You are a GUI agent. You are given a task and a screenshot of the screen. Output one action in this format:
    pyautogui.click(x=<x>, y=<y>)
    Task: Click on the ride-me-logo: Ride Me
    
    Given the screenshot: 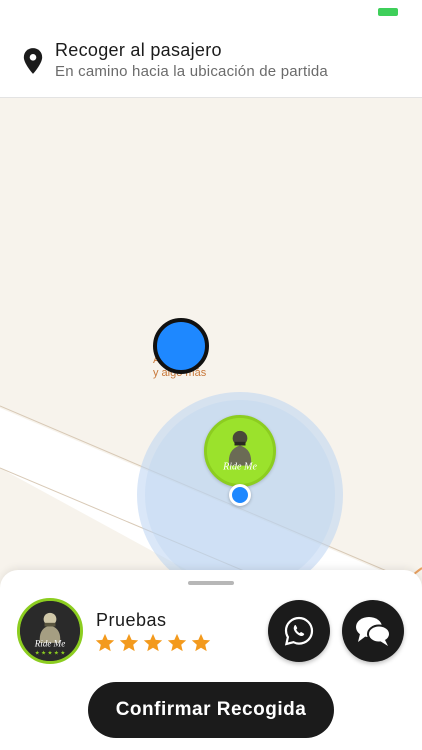 What is the action you would take?
    pyautogui.click(x=240, y=451)
    